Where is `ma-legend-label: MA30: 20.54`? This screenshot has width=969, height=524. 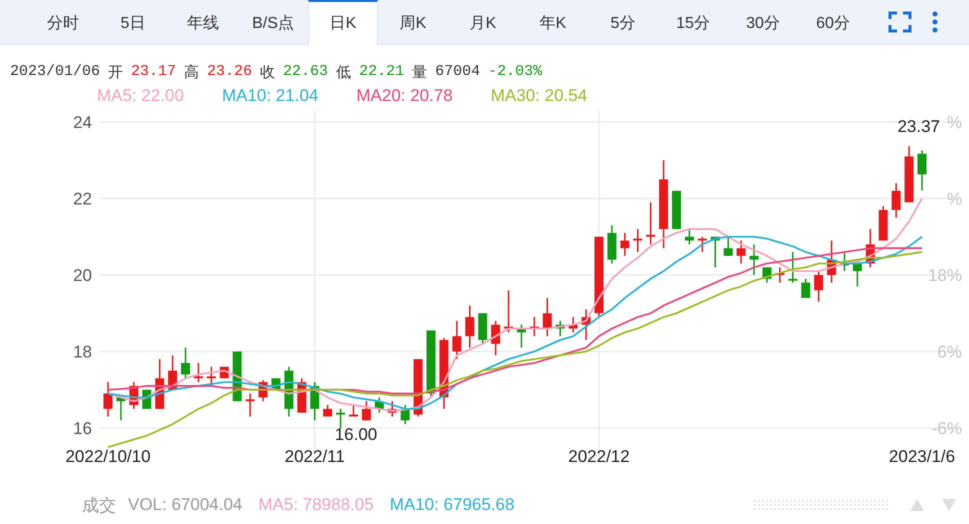
ma-legend-label: MA30: 20.54 is located at coordinates (539, 96).